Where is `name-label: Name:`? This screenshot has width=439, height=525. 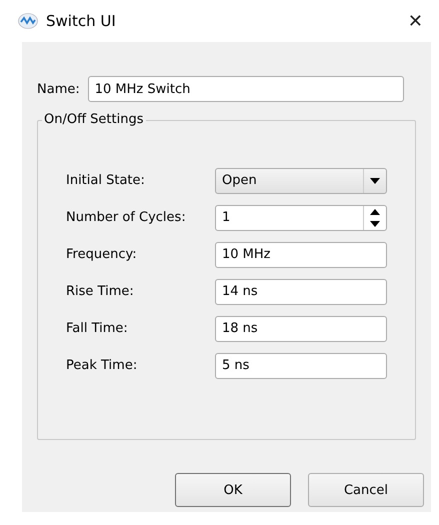
name-label: Name: is located at coordinates (58, 89).